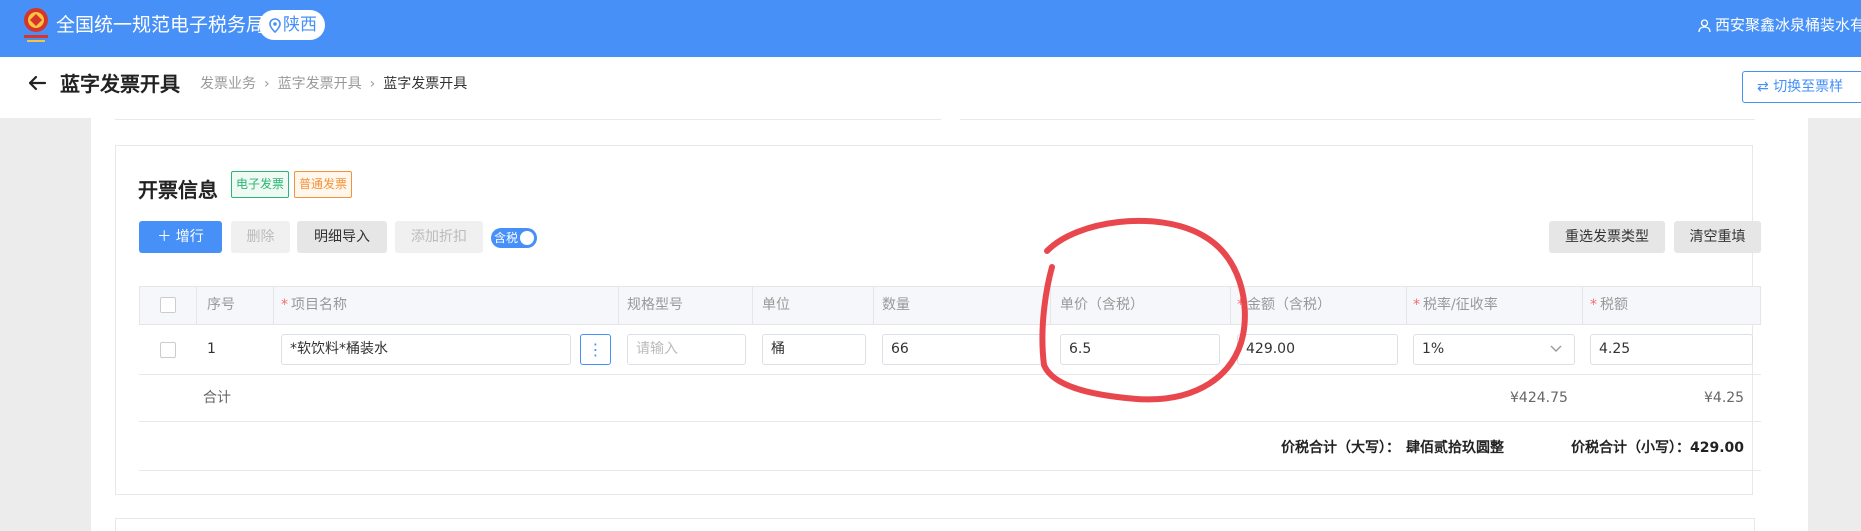 The width and height of the screenshot is (1861, 531). What do you see at coordinates (950, 305) in the screenshot?
I see `table-header` at bounding box center [950, 305].